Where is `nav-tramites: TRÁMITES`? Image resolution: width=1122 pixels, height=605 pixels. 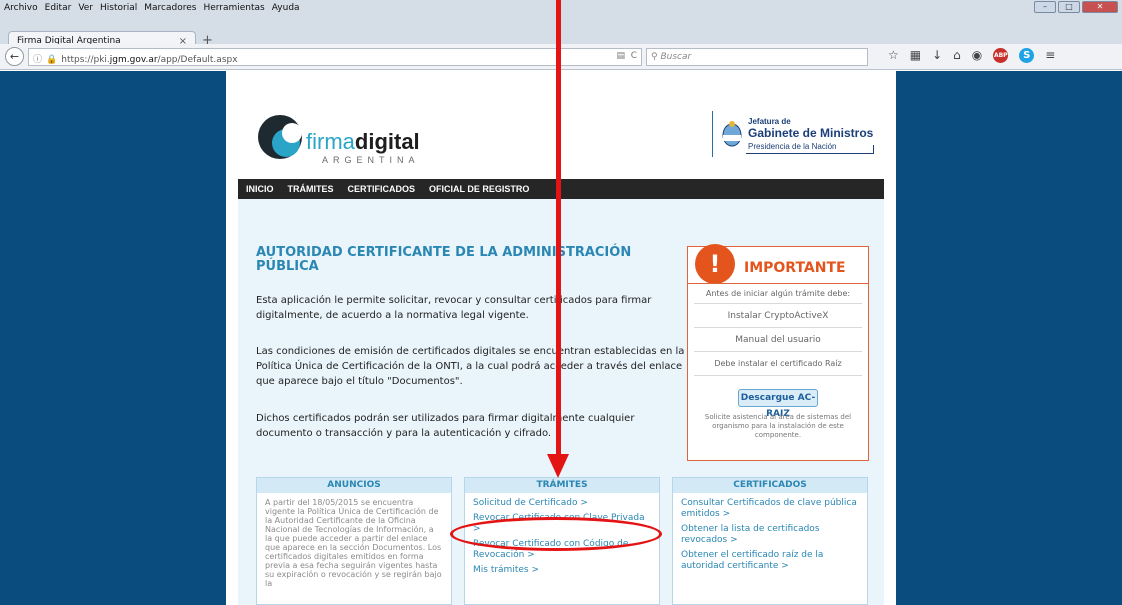
nav-tramites: TRÁMITES is located at coordinates (311, 189).